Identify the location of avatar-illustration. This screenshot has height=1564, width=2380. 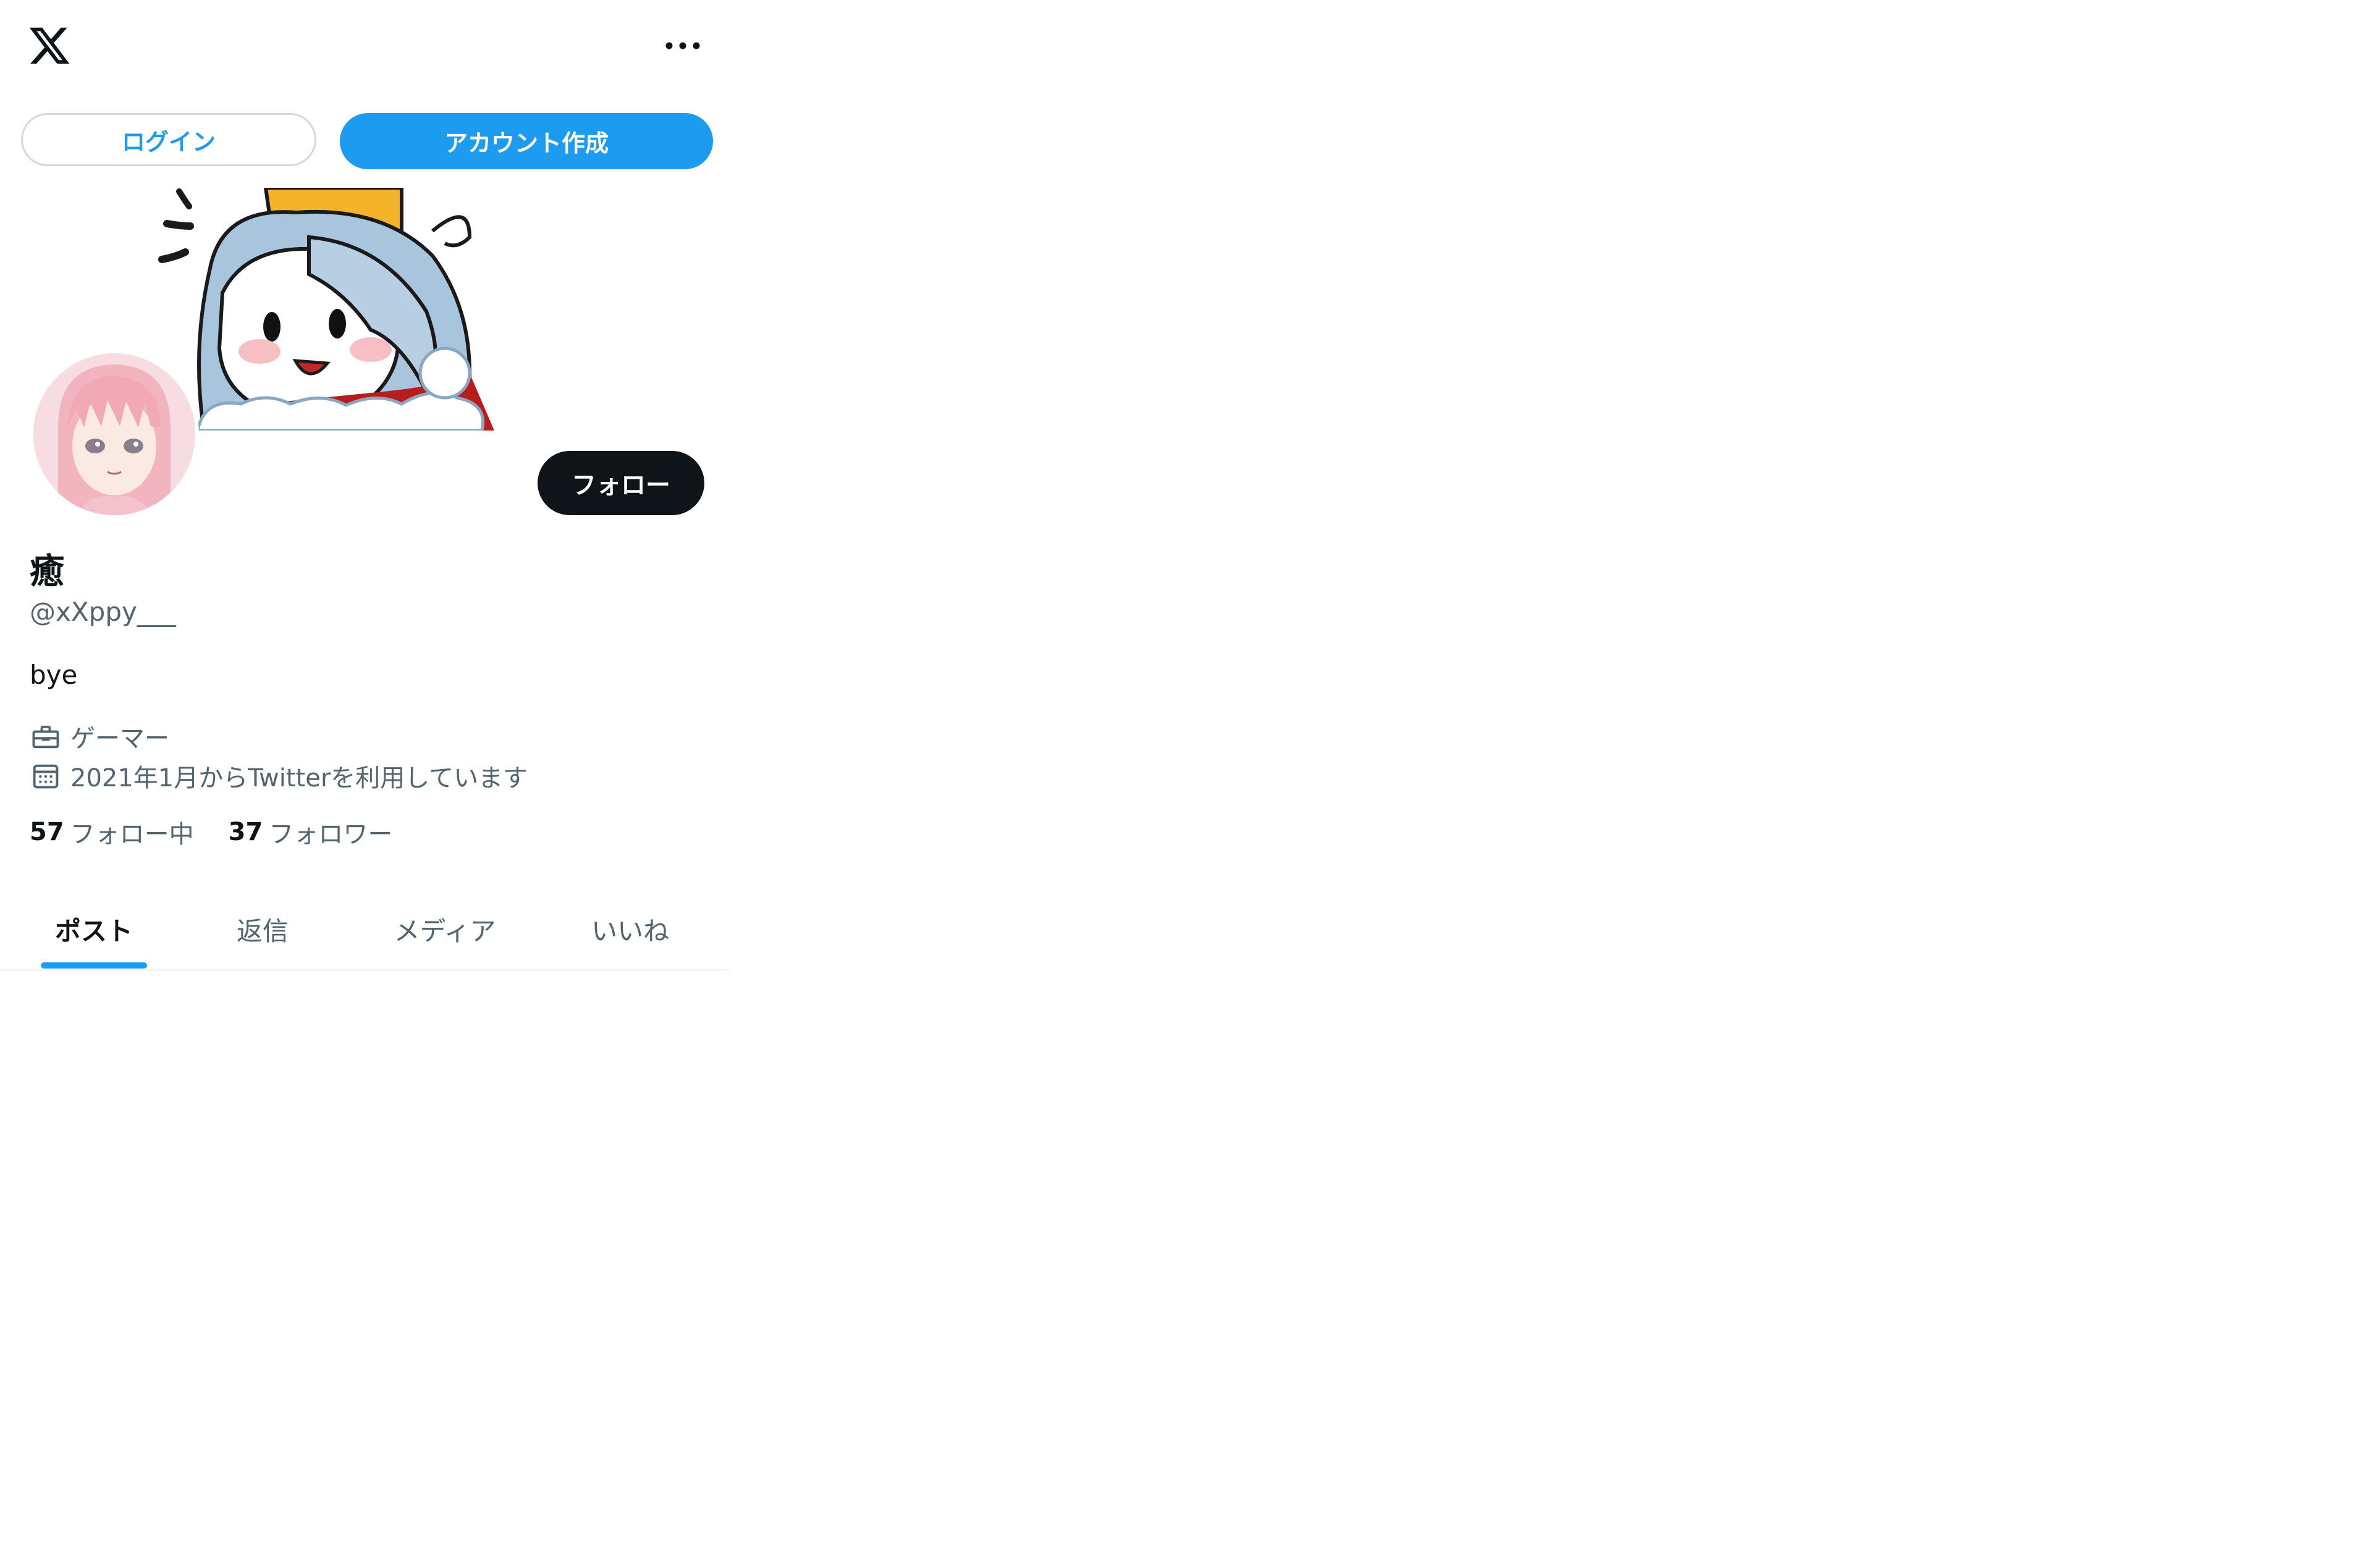
(114, 434).